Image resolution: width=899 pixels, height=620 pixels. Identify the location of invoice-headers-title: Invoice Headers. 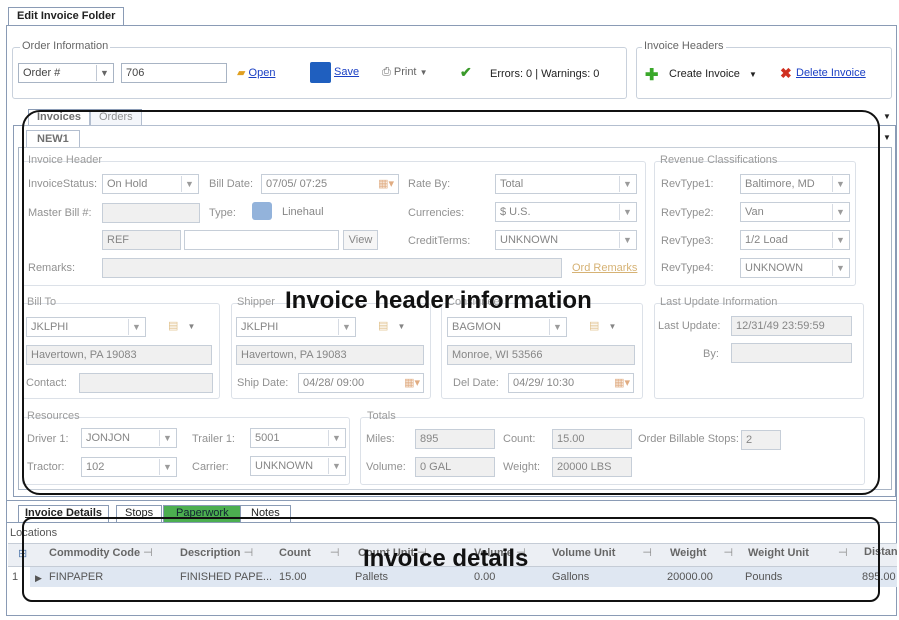
(684, 46).